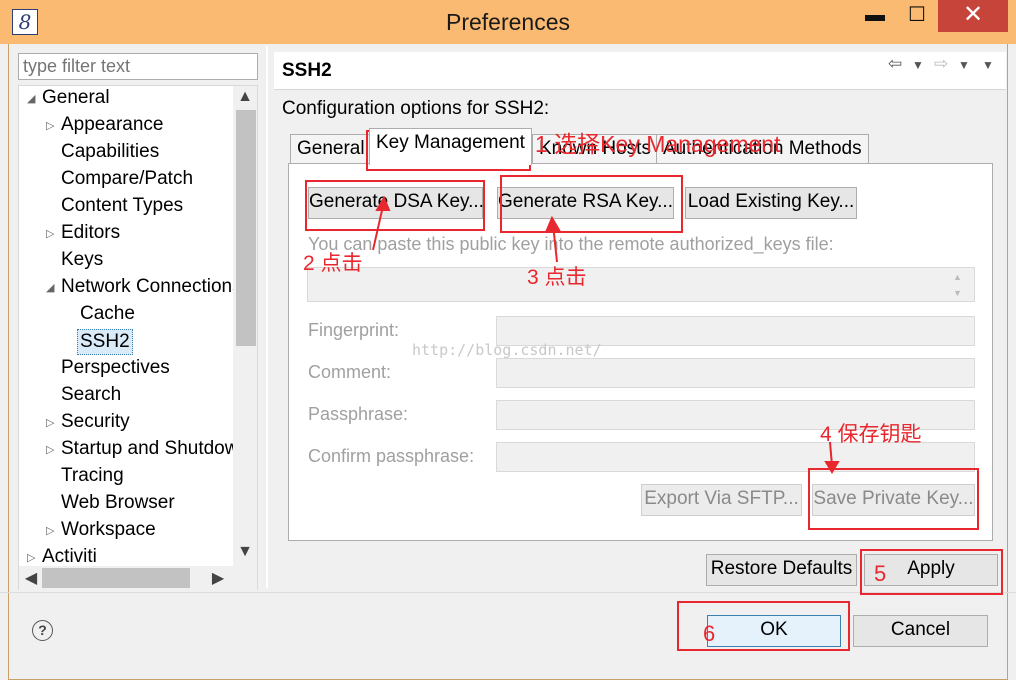 Image resolution: width=1016 pixels, height=680 pixels. What do you see at coordinates (450, 146) in the screenshot?
I see `tab-key-management: Key Management` at bounding box center [450, 146].